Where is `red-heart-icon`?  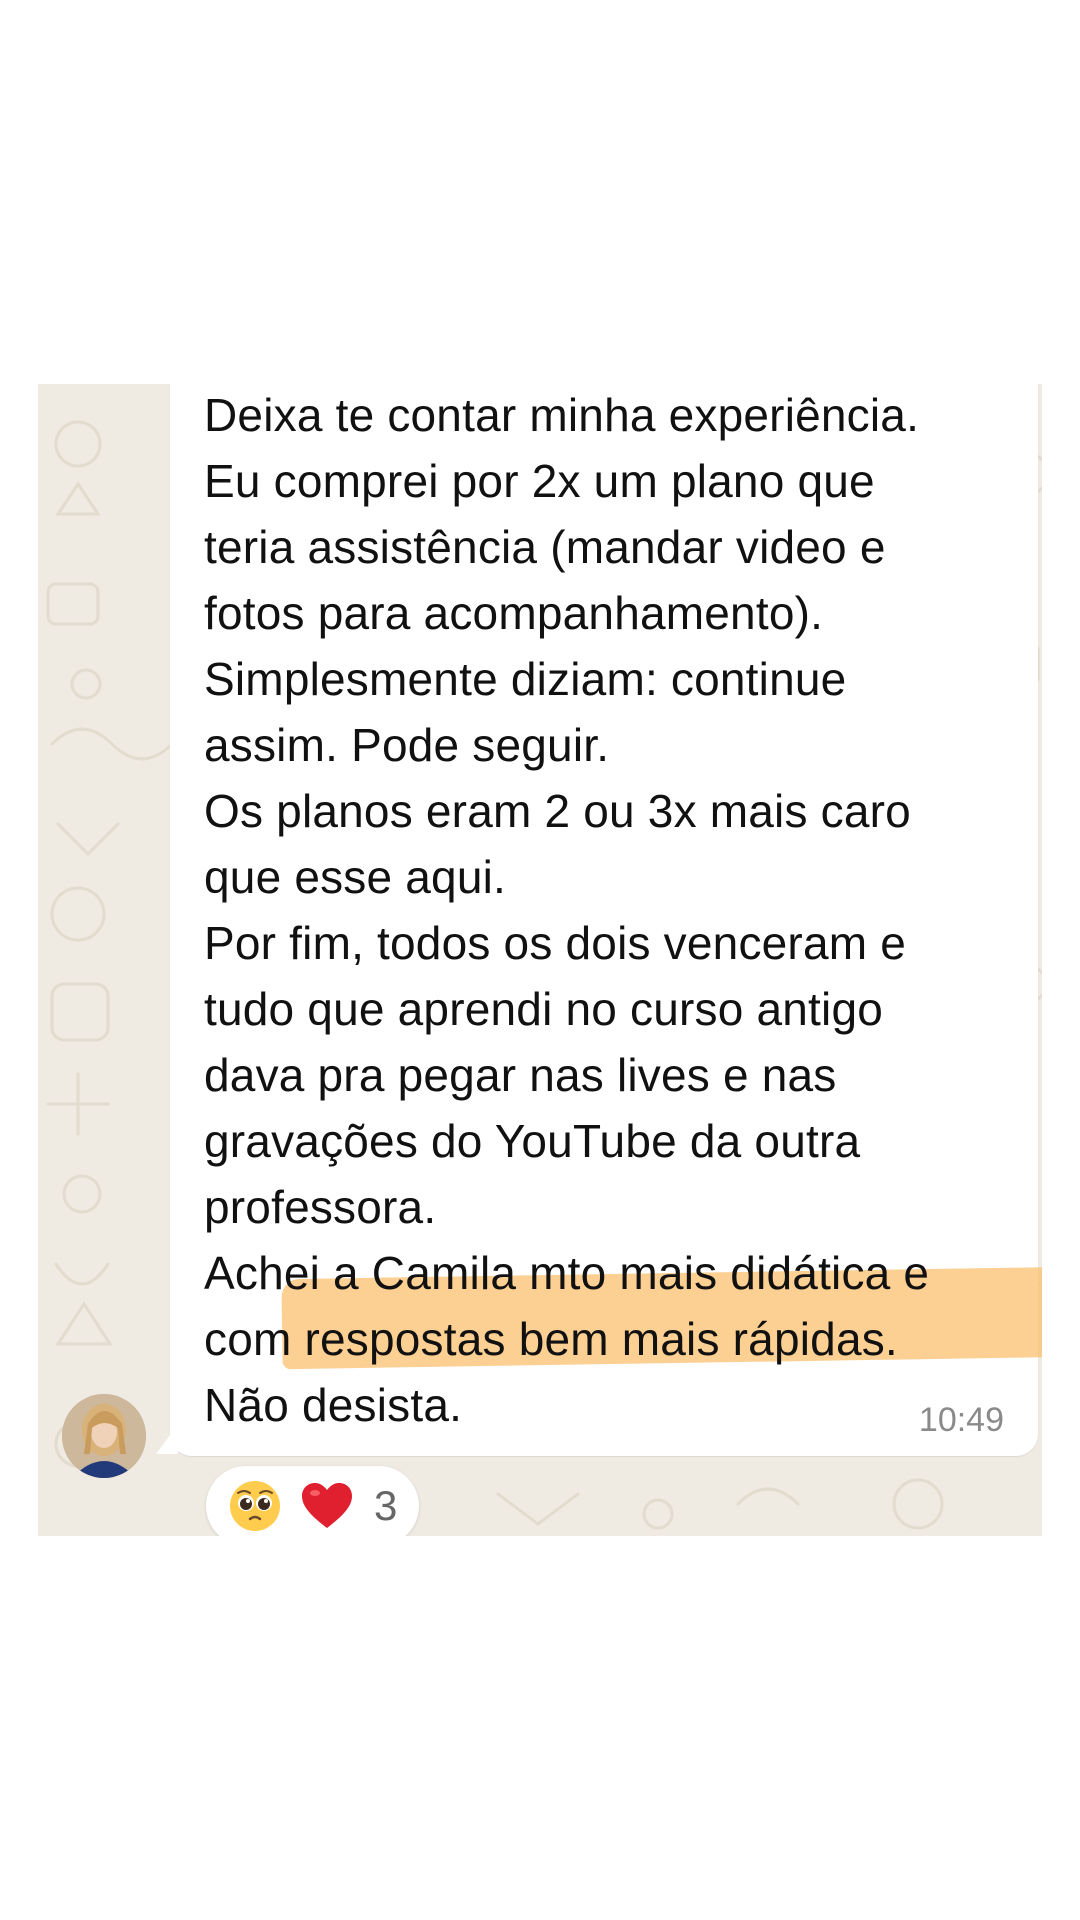 red-heart-icon is located at coordinates (327, 1505).